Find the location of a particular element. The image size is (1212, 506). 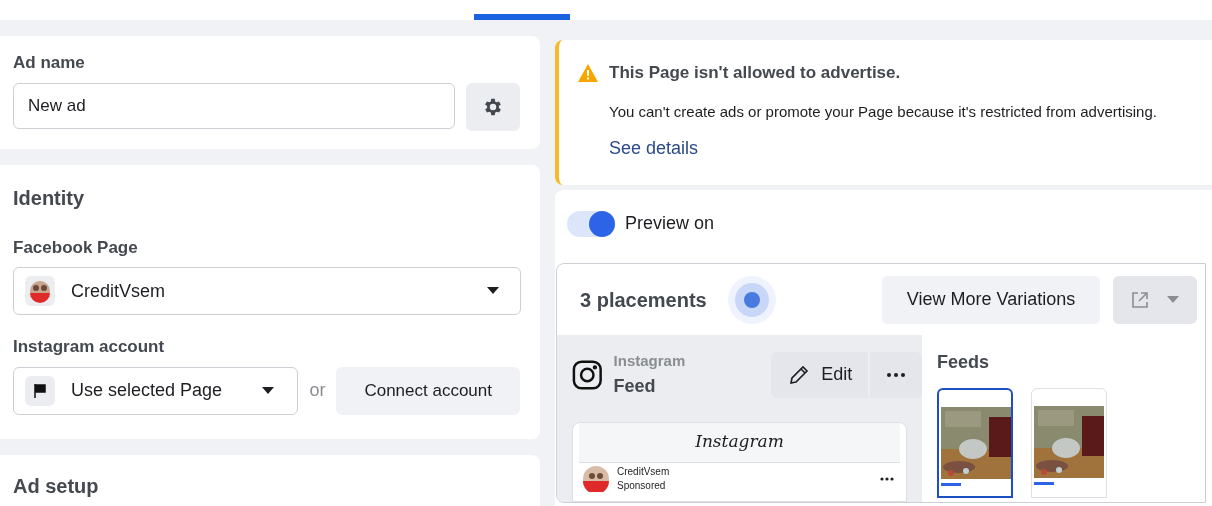

ad-name-field: New ad is located at coordinates (234, 105).